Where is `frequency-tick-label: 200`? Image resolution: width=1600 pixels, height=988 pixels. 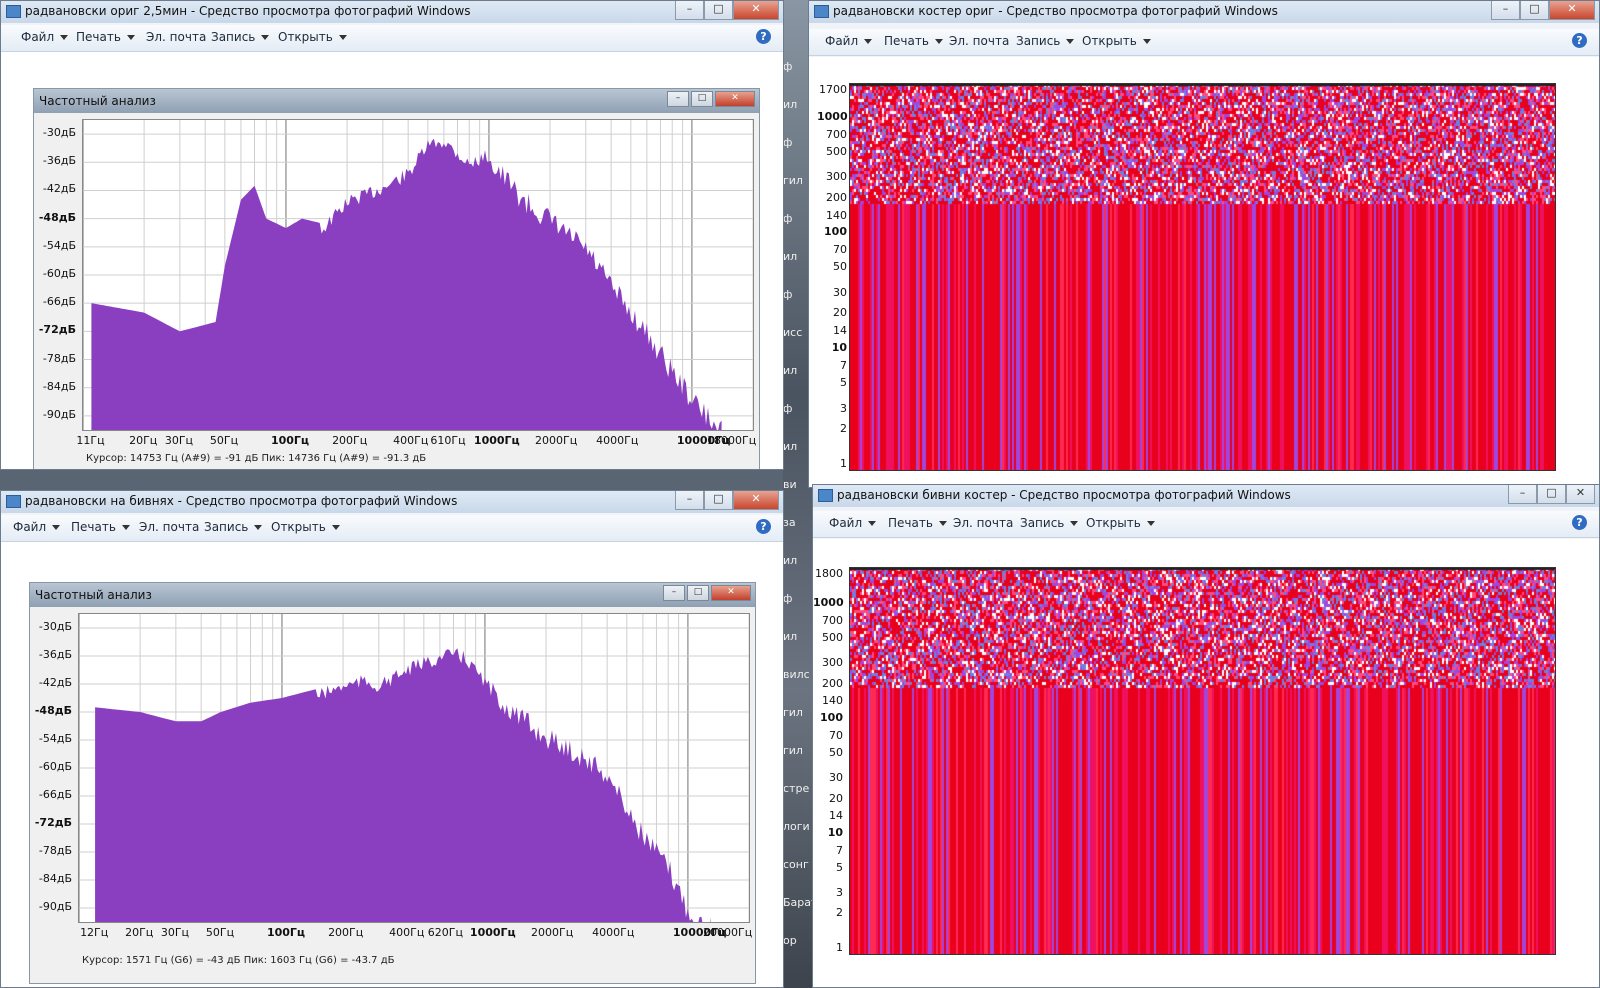
frequency-tick-label: 200 is located at coordinates (832, 683).